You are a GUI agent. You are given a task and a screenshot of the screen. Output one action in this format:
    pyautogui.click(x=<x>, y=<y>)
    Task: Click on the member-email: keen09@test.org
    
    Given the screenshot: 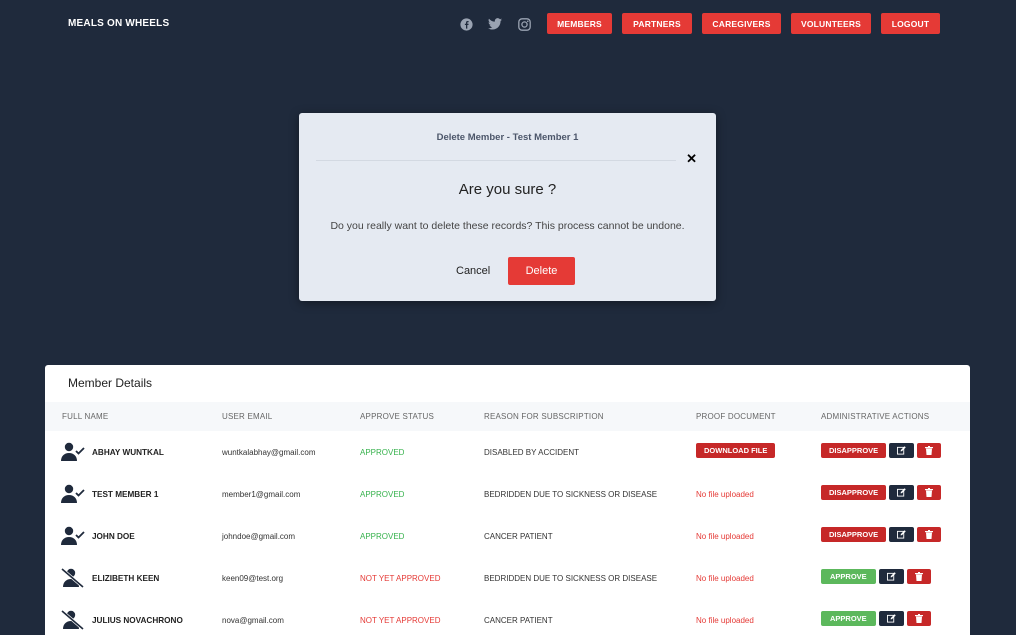 What is the action you would take?
    pyautogui.click(x=253, y=578)
    